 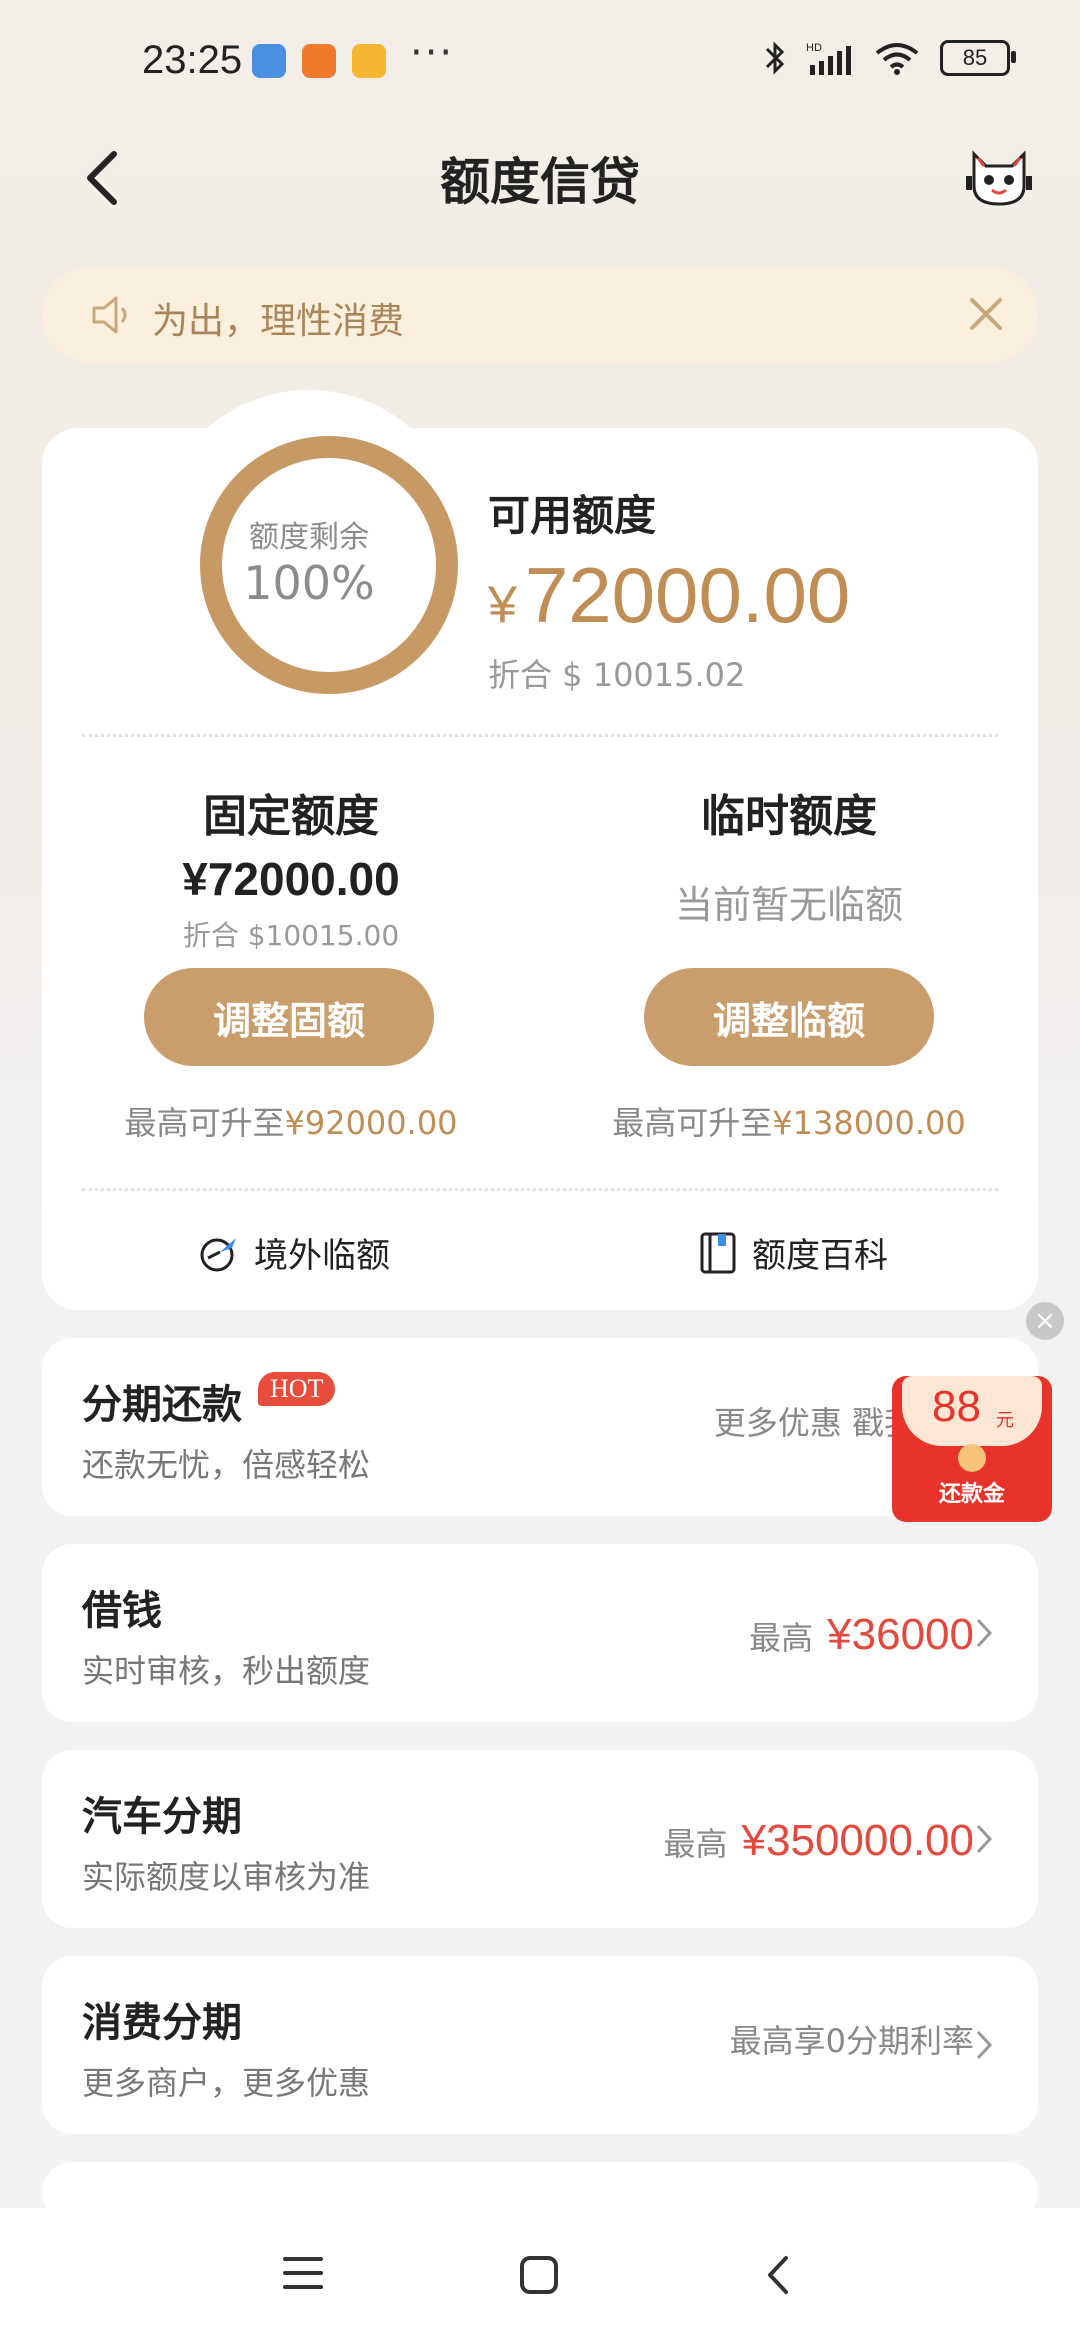 I want to click on red-packet-amount: 88, so click(x=956, y=1406).